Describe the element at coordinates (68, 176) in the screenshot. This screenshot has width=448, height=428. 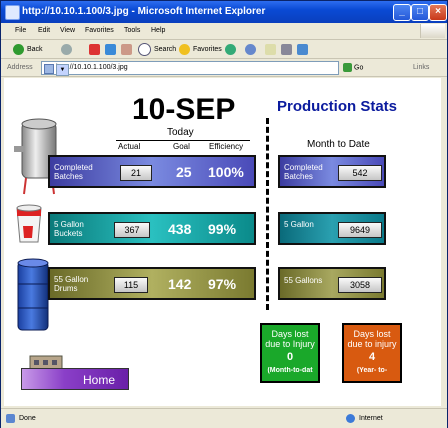
I see `row-label-line2: Batches` at that location.